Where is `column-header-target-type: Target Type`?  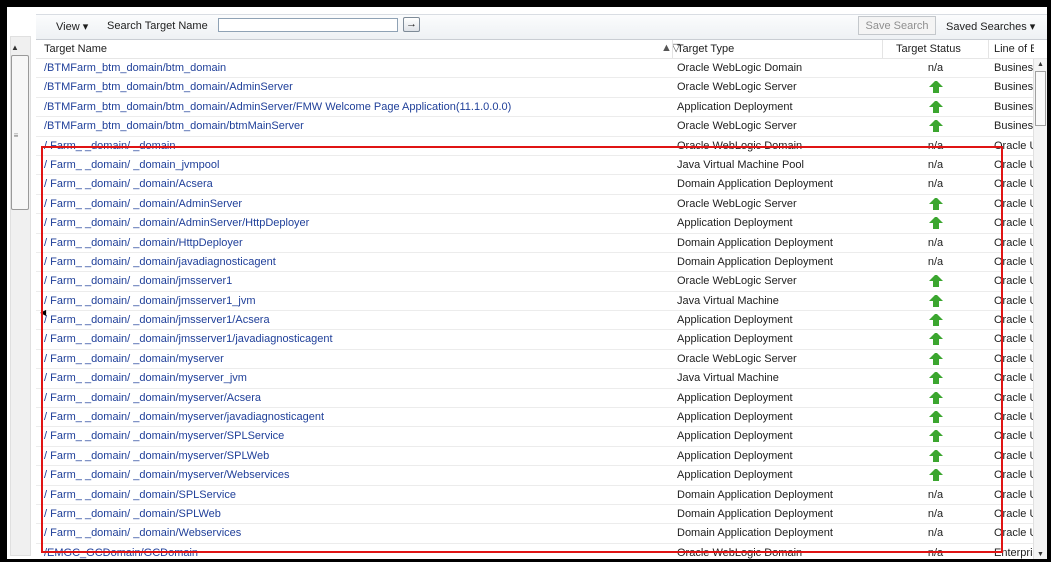
column-header-target-type: Target Type is located at coordinates (705, 49).